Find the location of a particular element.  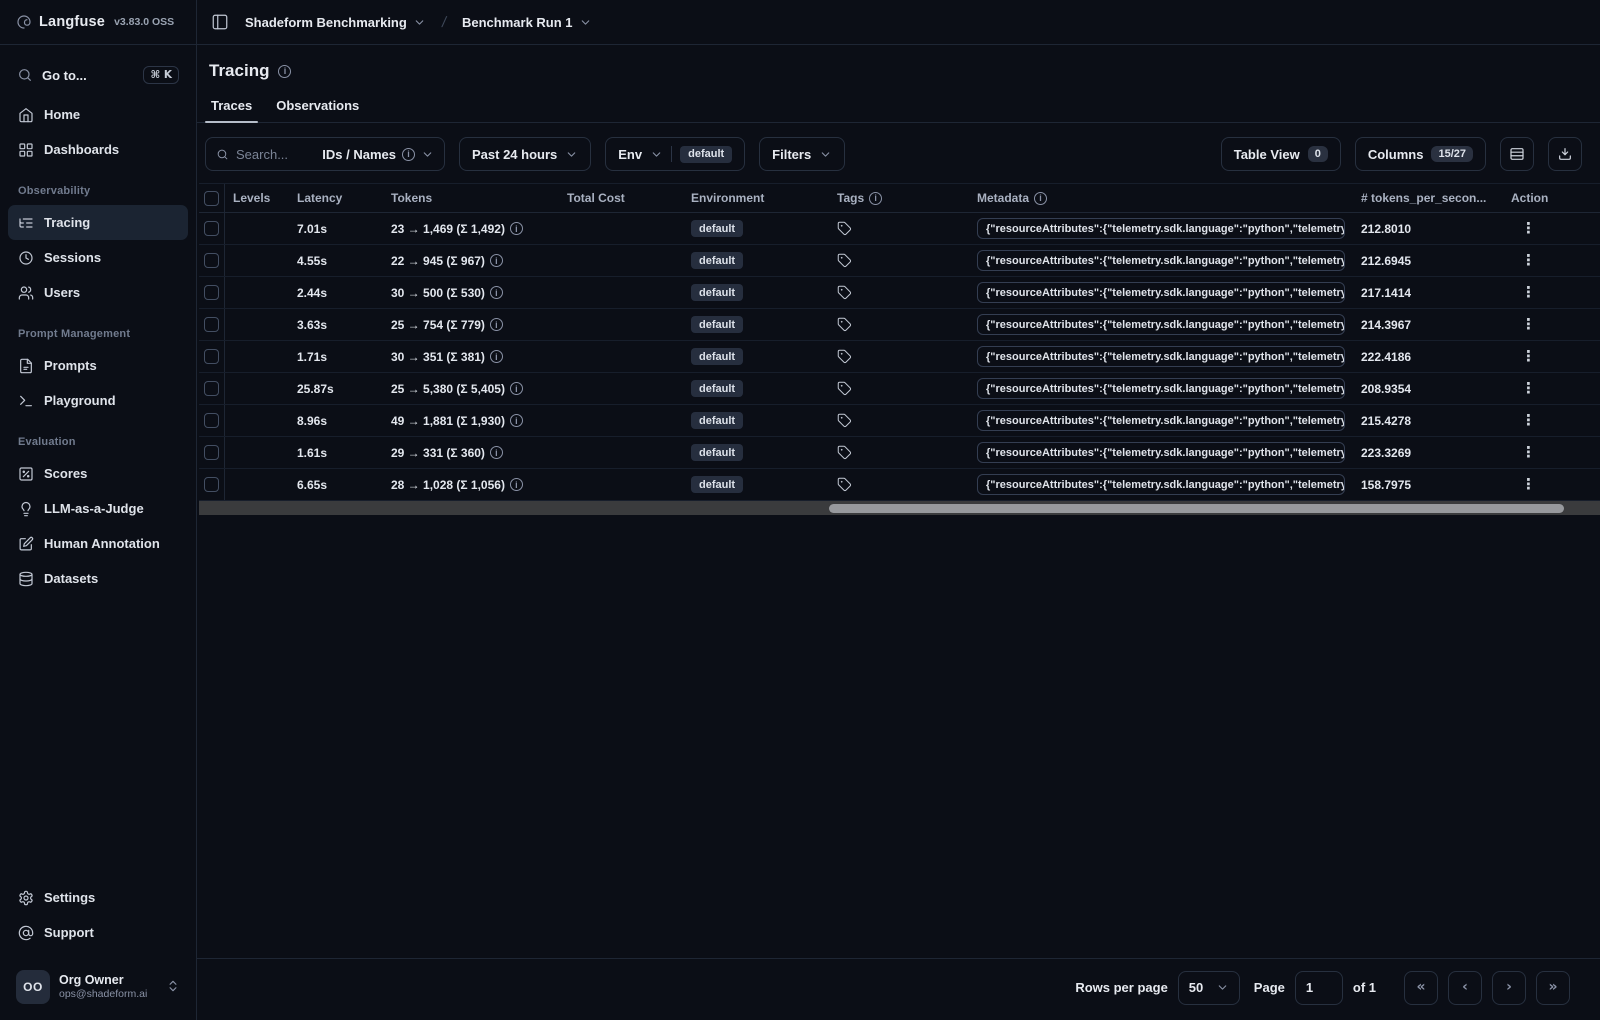

time-range-select: Past 24 hours is located at coordinates (525, 154).